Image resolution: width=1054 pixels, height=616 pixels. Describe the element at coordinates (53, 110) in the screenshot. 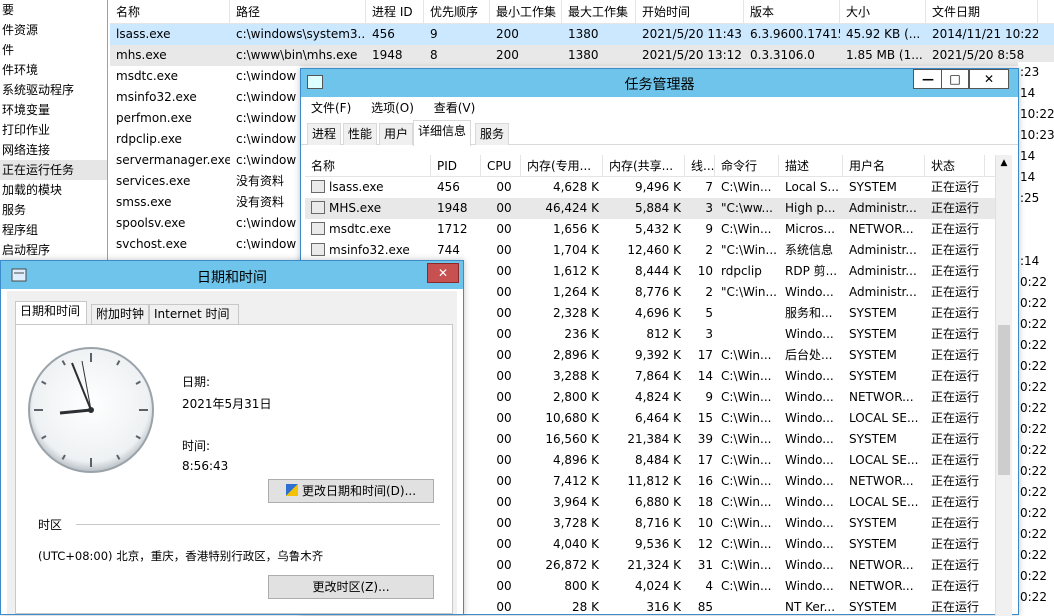

I see `tree-item: 环境变量` at that location.